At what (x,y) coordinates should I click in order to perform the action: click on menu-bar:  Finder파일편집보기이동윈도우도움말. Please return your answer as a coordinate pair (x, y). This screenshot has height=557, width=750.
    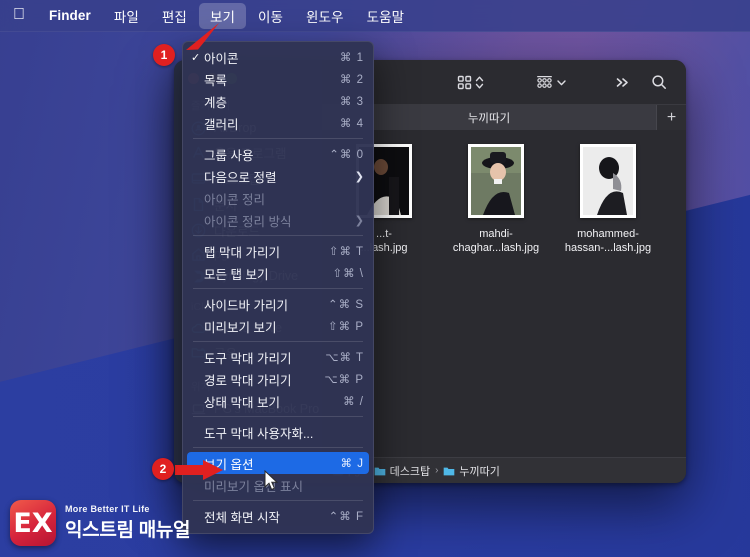
    Looking at the image, I should click on (375, 16).